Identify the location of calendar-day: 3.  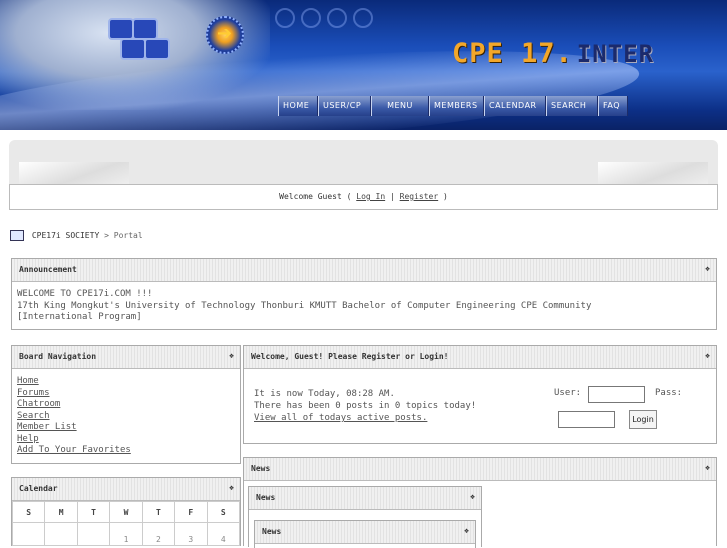
(191, 534).